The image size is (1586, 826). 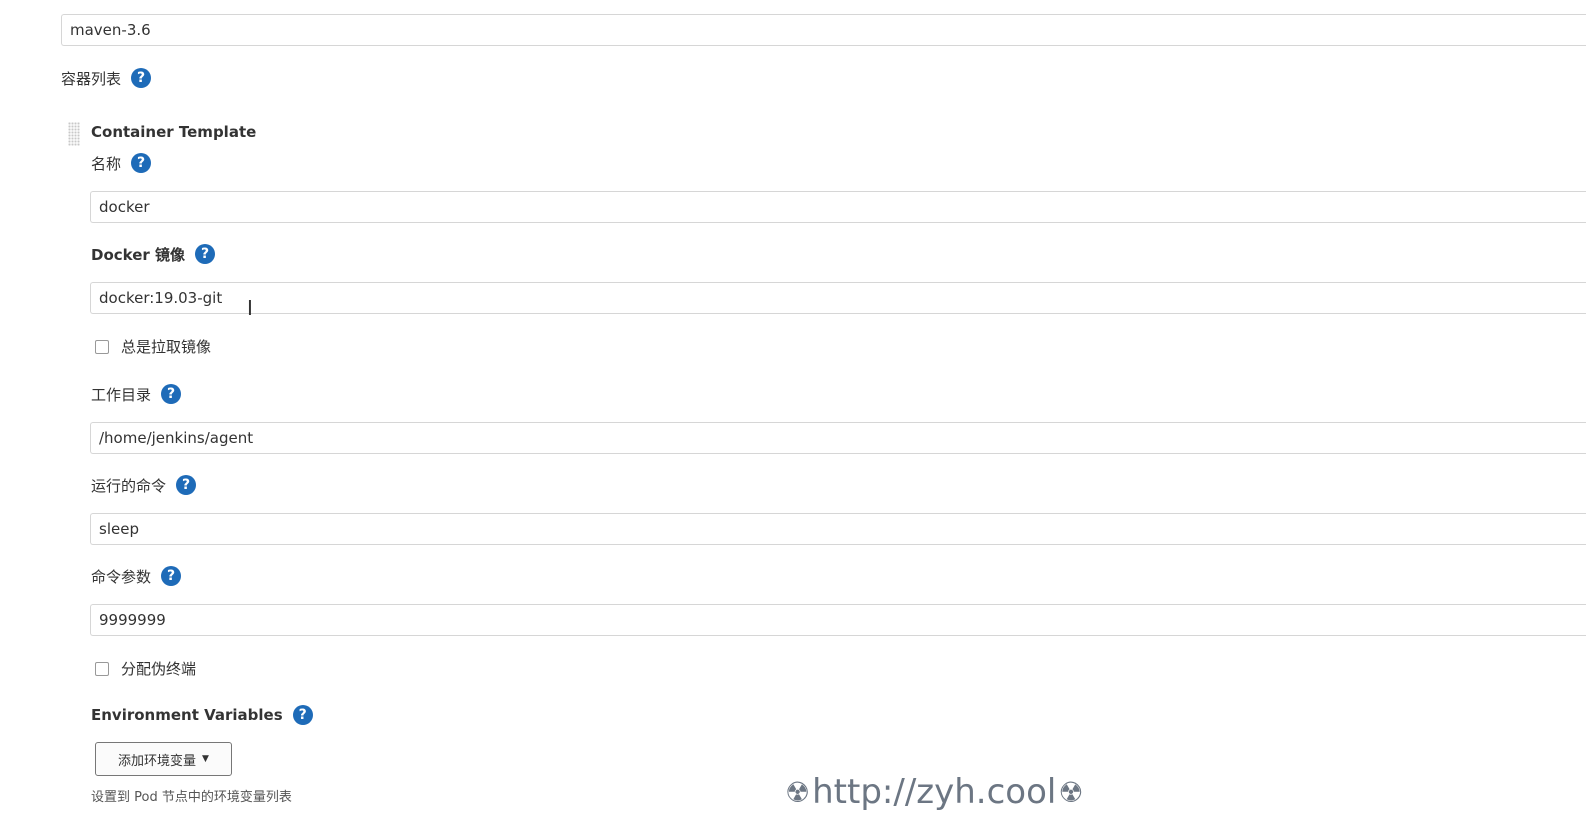 What do you see at coordinates (838, 529) in the screenshot?
I see `command-input: sleep` at bounding box center [838, 529].